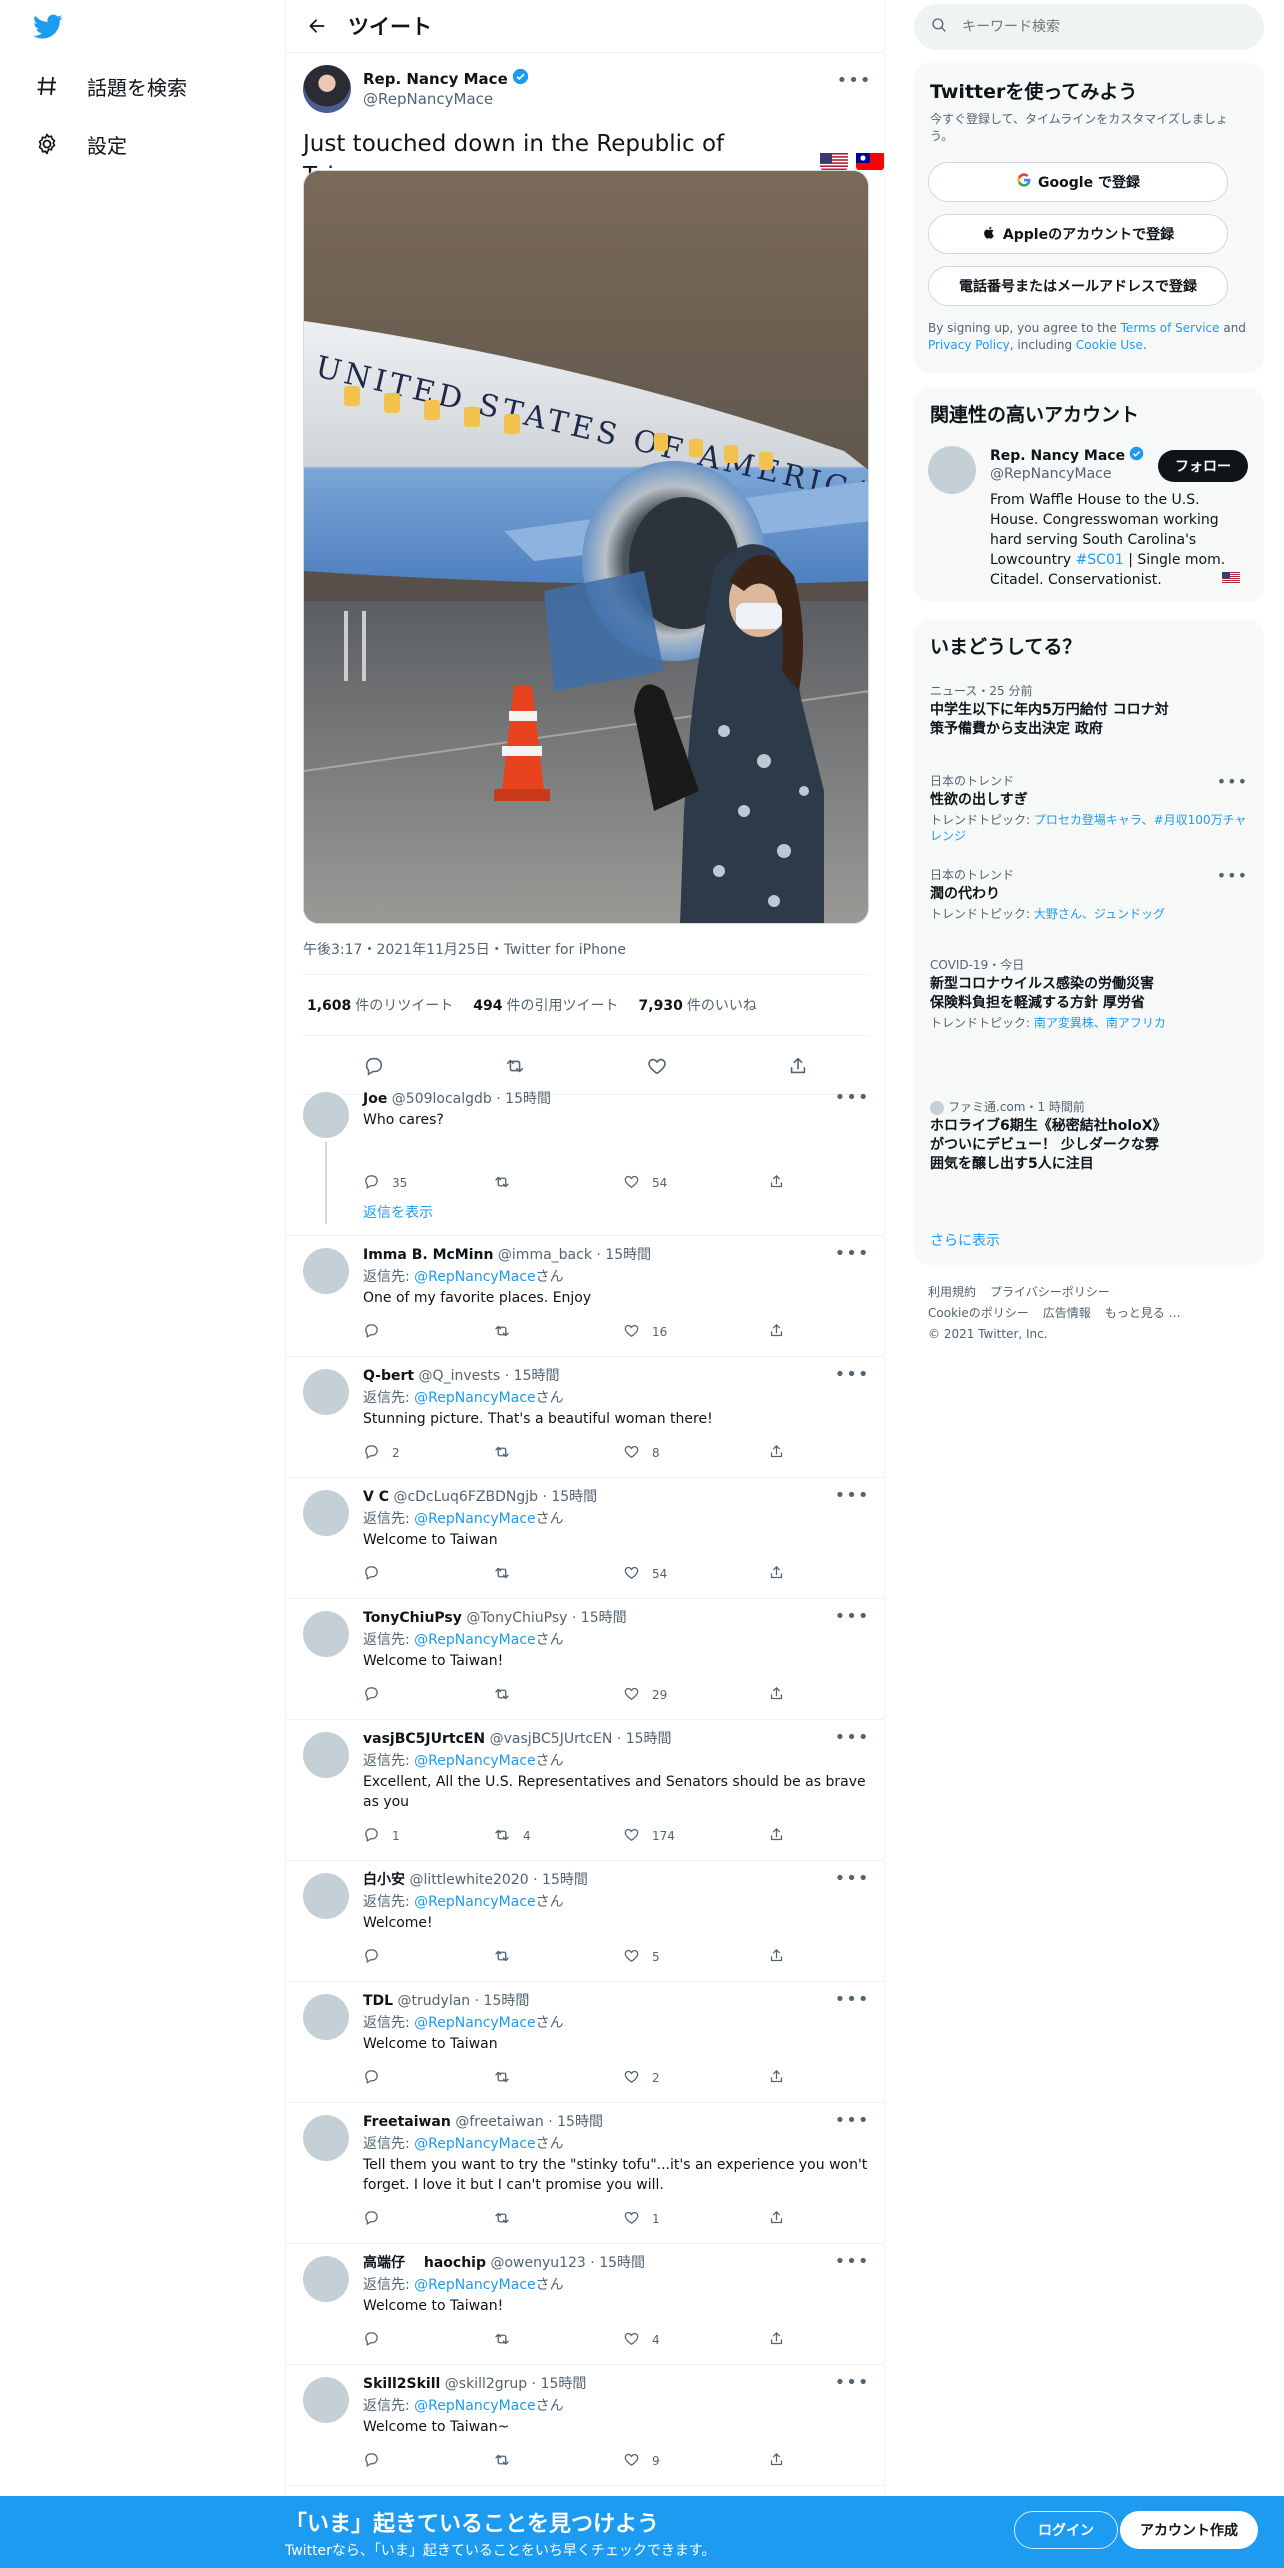  Describe the element at coordinates (385, 1183) in the screenshot. I see `reply-button: 35` at that location.